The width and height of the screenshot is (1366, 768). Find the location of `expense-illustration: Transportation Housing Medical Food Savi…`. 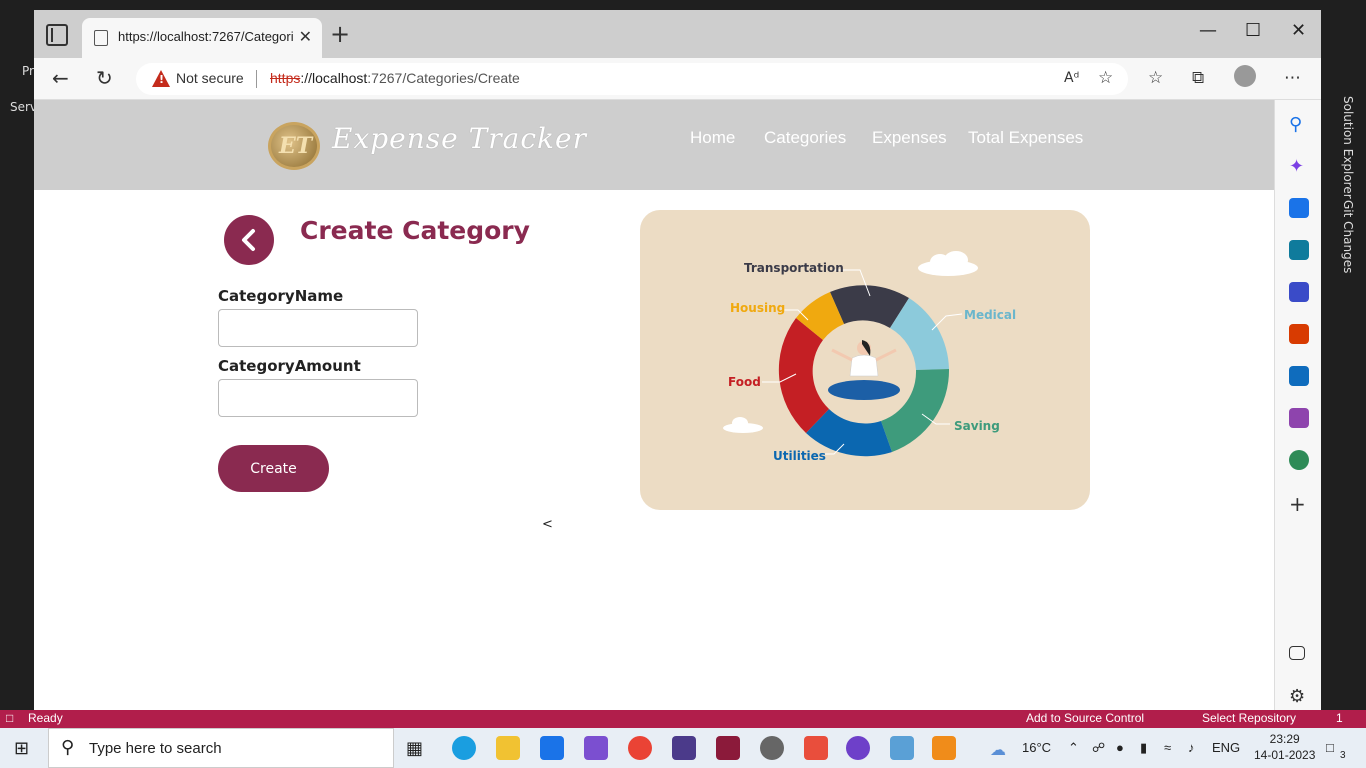

expense-illustration: Transportation Housing Medical Food Savi… is located at coordinates (865, 360).